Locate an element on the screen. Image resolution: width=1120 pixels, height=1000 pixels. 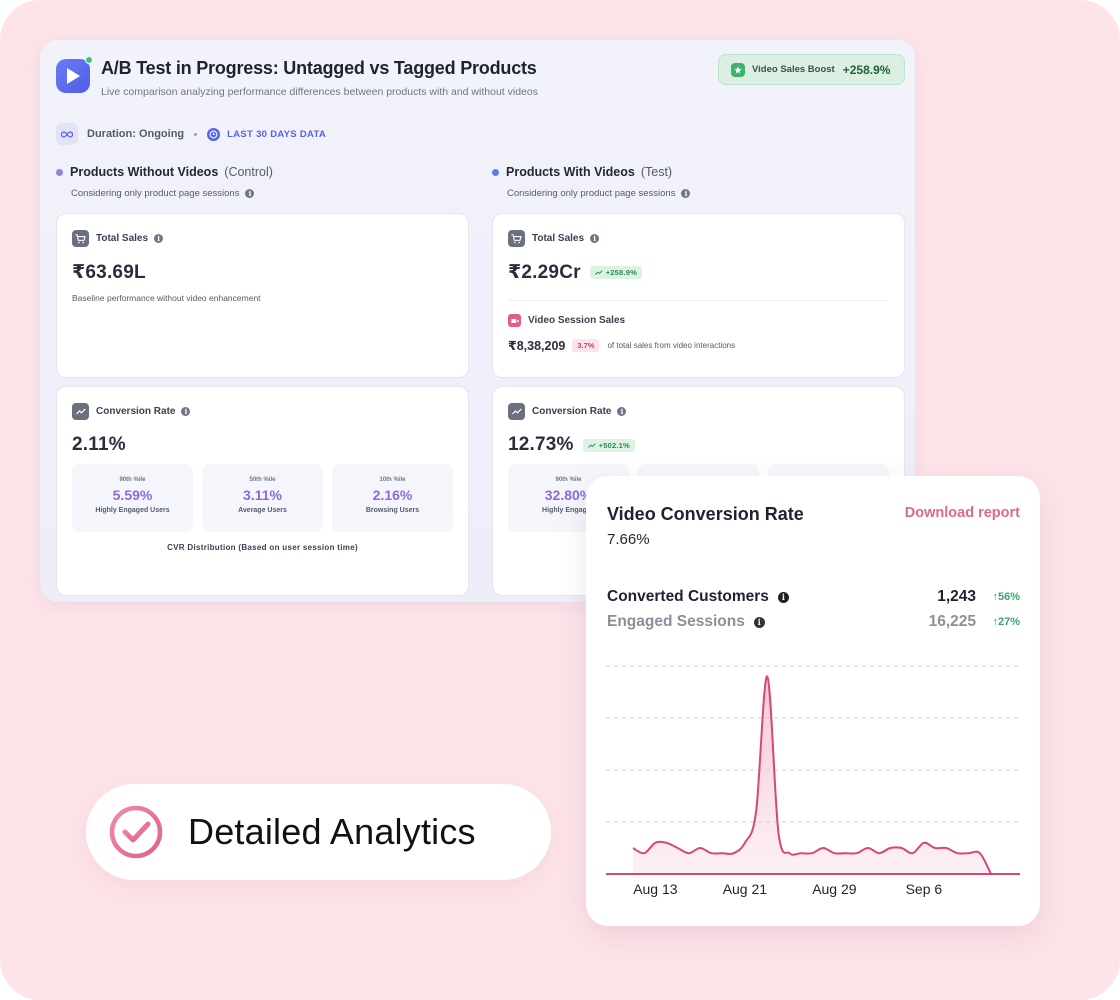
video-session-sales-header: Video Session Sales is located at coordinates (566, 320).